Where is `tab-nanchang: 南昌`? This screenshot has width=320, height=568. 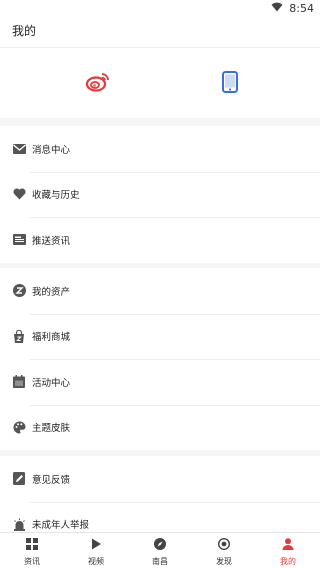 tab-nanchang: 南昌 is located at coordinates (160, 550).